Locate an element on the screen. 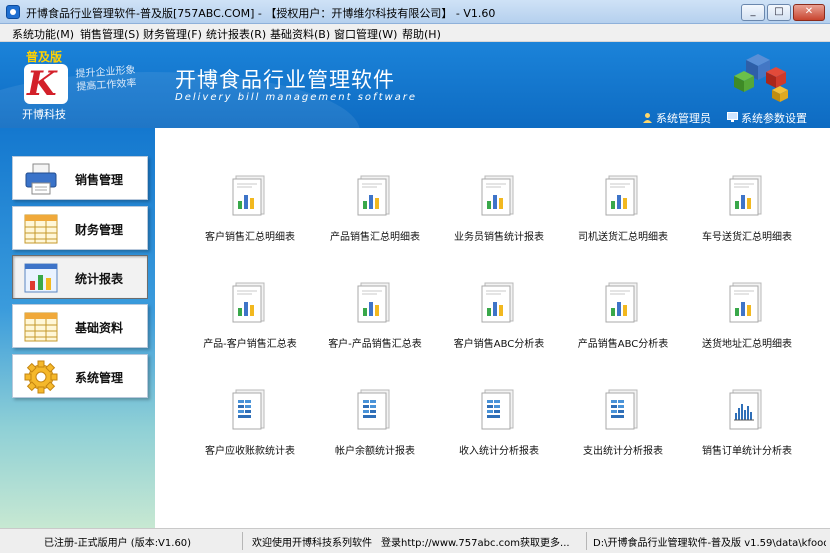  report-label: 产品销售汇总明细表 is located at coordinates (375, 237).